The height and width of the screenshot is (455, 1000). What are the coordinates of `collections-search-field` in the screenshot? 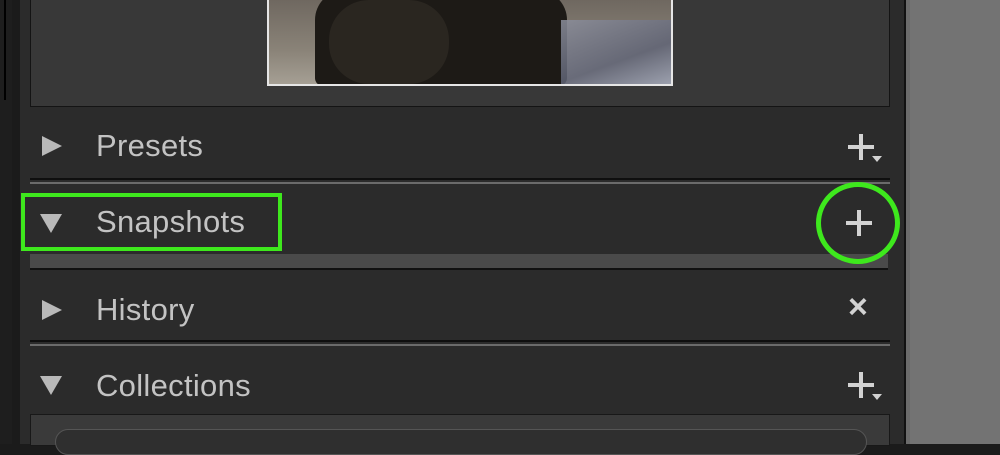 It's located at (461, 442).